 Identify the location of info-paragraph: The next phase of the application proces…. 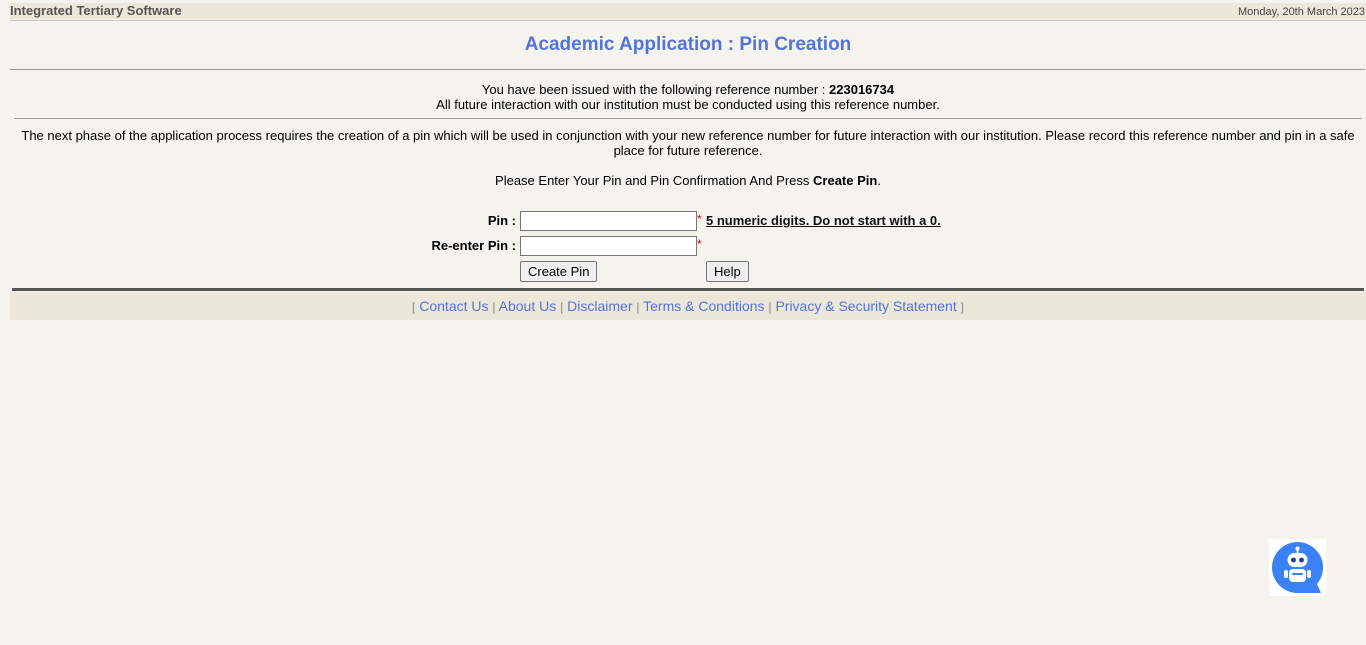
(688, 143).